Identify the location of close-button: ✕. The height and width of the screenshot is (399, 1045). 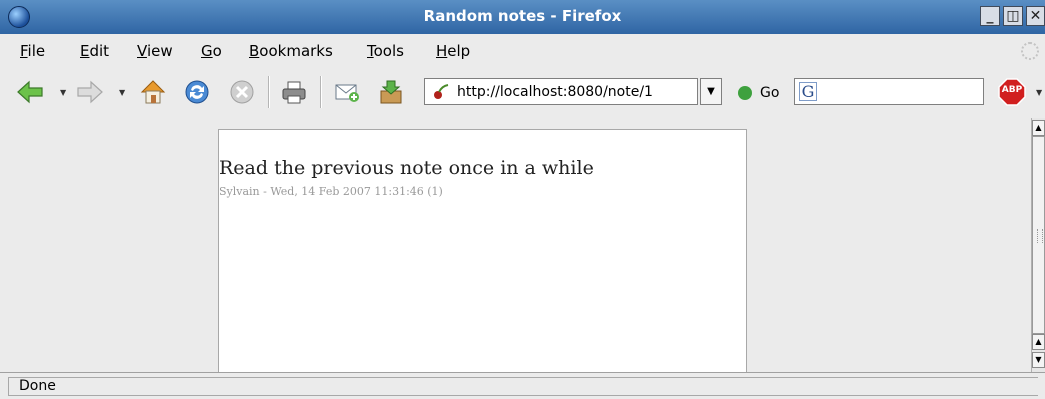
(1035, 16).